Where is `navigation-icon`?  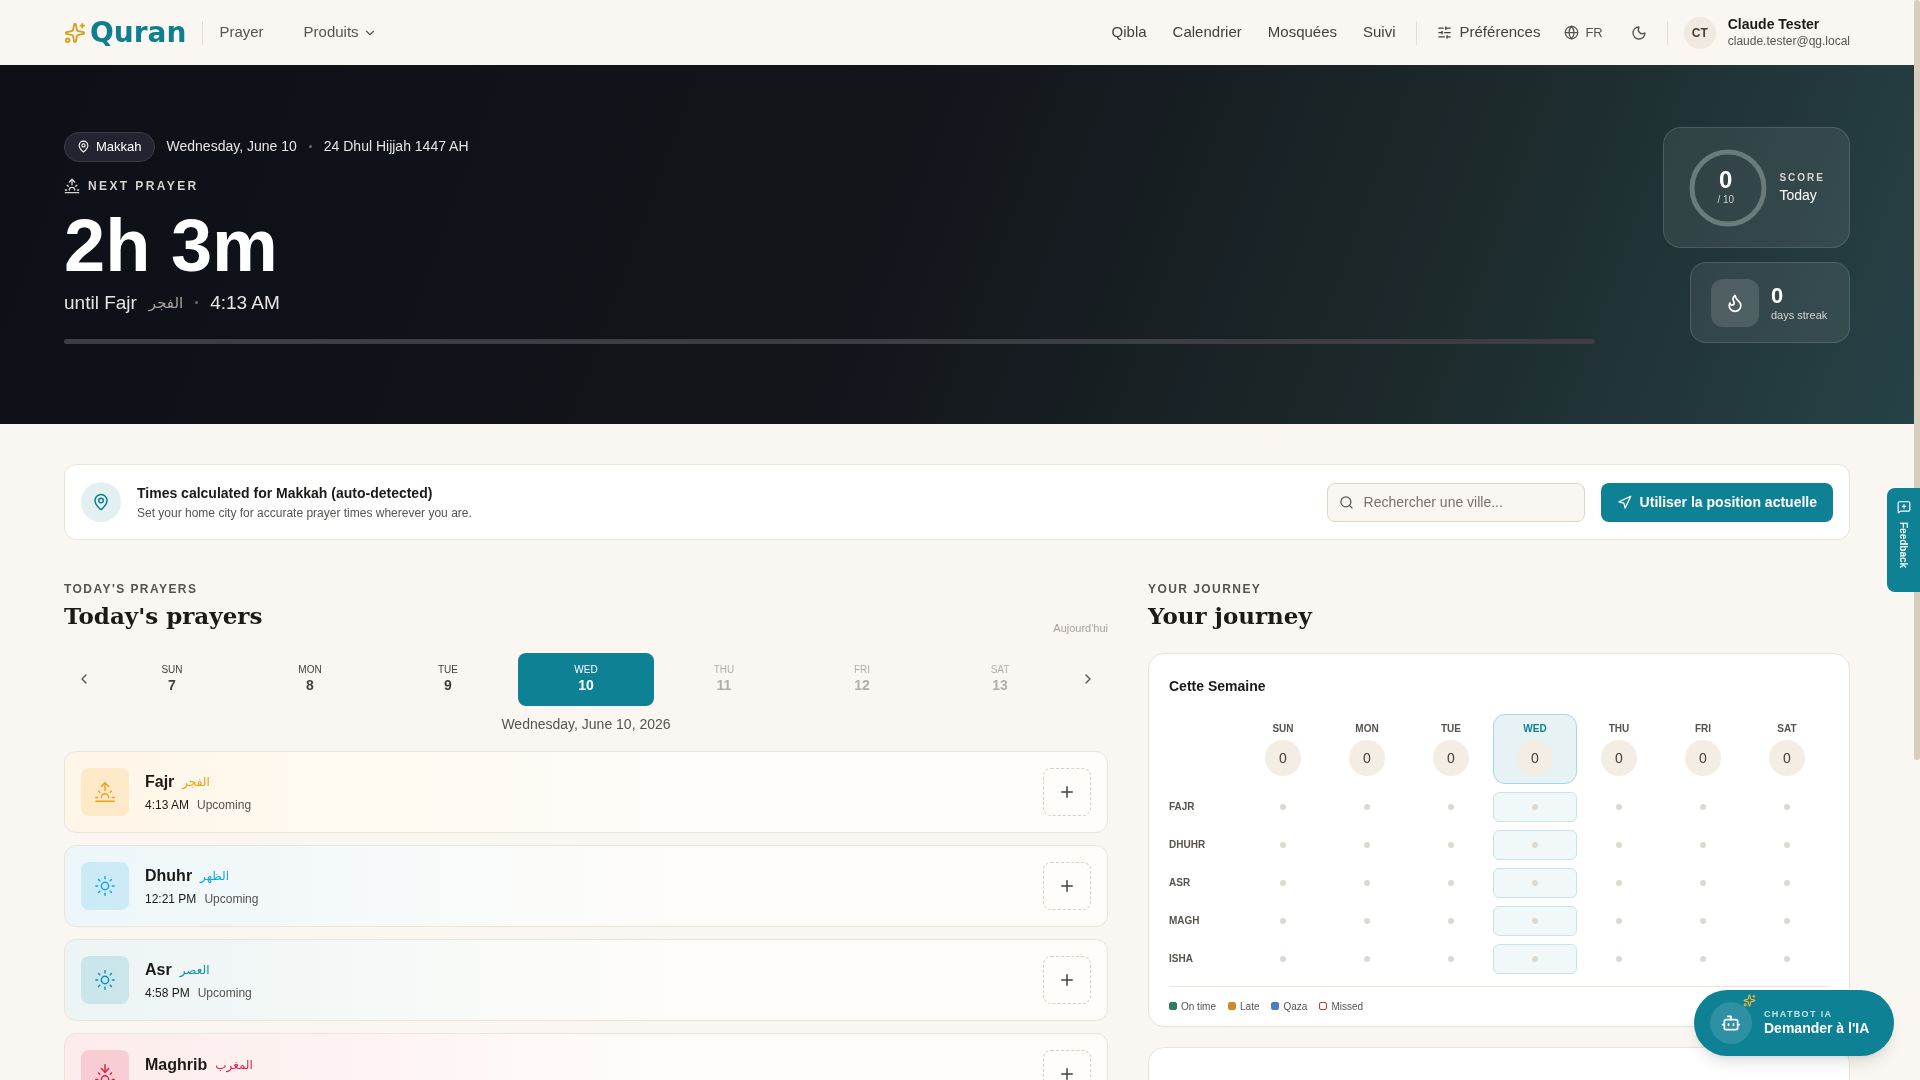 navigation-icon is located at coordinates (1624, 502).